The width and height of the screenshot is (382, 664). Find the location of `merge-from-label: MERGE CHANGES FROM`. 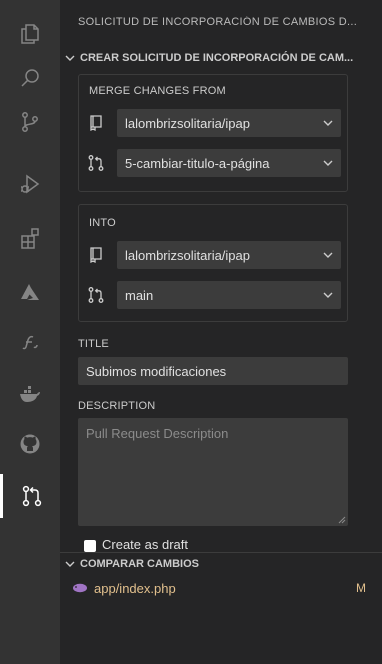

merge-from-label: MERGE CHANGES FROM is located at coordinates (157, 91).